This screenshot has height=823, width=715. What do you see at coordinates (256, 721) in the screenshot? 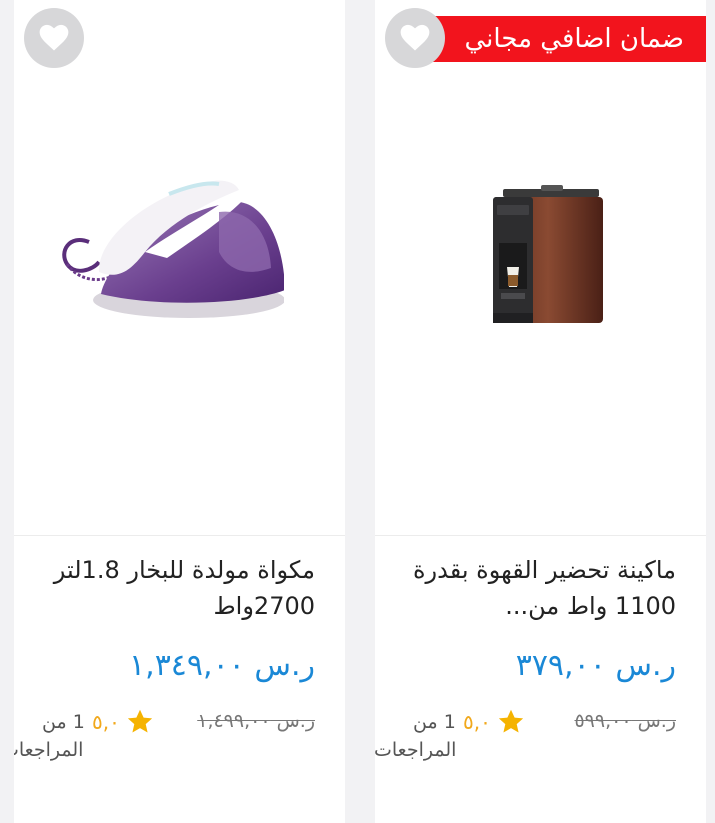
I see `old-price: ر.س ١,٤٩٩,٠٠` at bounding box center [256, 721].